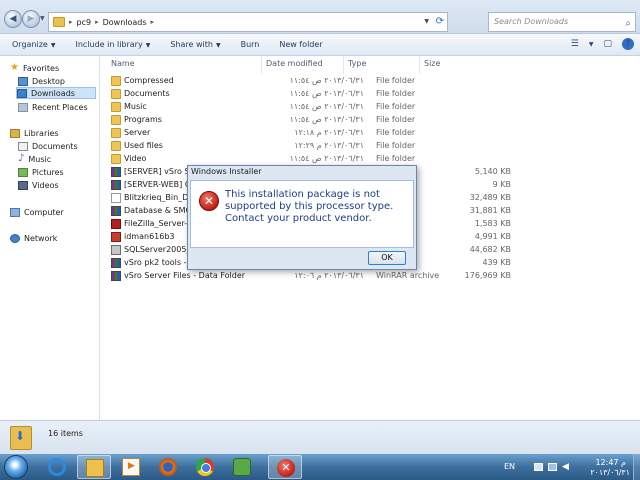 The height and width of the screenshot is (480, 640). What do you see at coordinates (23, 185) in the screenshot?
I see `videos-icon` at bounding box center [23, 185].